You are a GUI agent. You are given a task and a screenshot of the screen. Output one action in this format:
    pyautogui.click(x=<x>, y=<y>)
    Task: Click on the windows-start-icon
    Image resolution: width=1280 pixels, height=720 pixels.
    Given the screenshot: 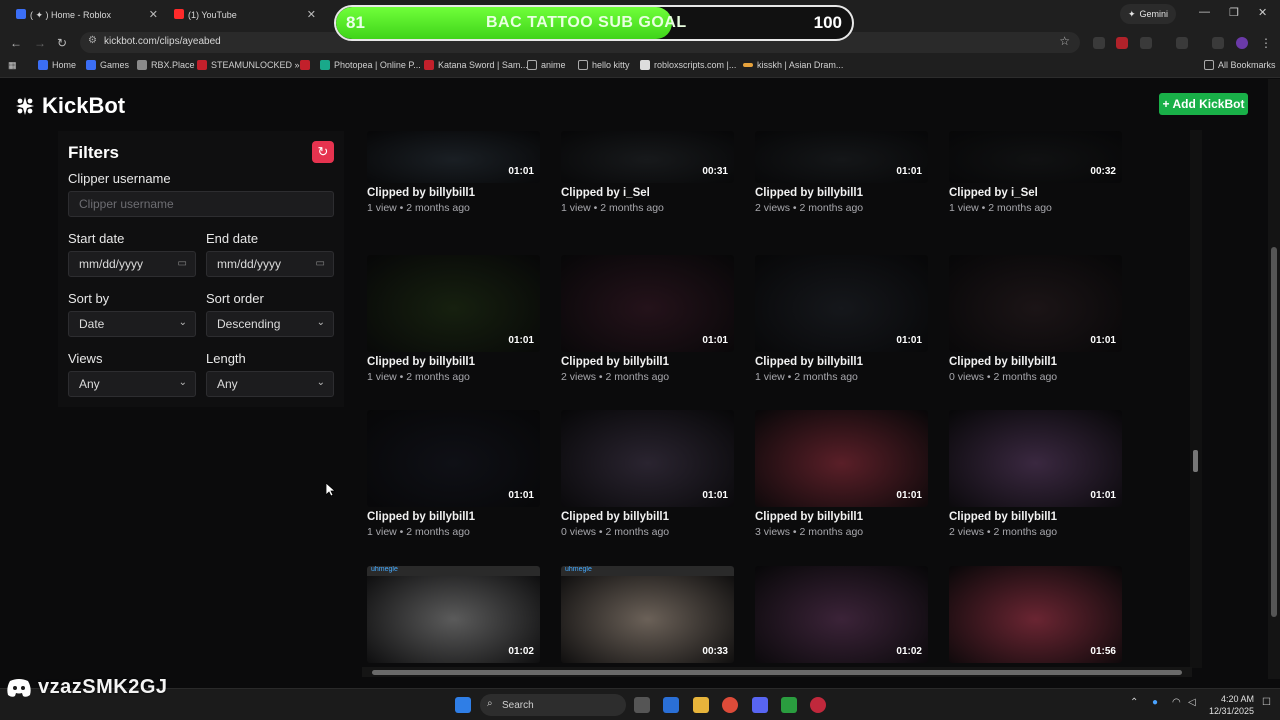 What is the action you would take?
    pyautogui.click(x=463, y=705)
    